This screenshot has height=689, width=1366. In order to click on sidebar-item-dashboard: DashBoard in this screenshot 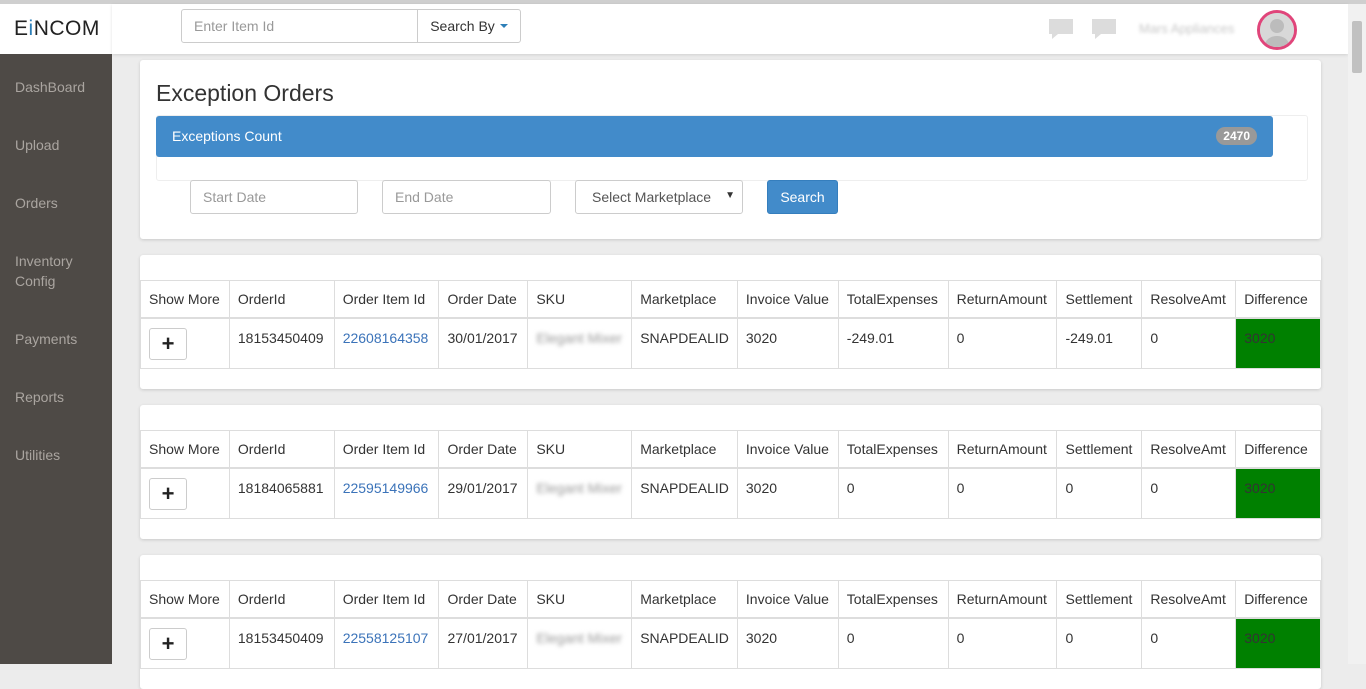, I will do `click(60, 87)`.